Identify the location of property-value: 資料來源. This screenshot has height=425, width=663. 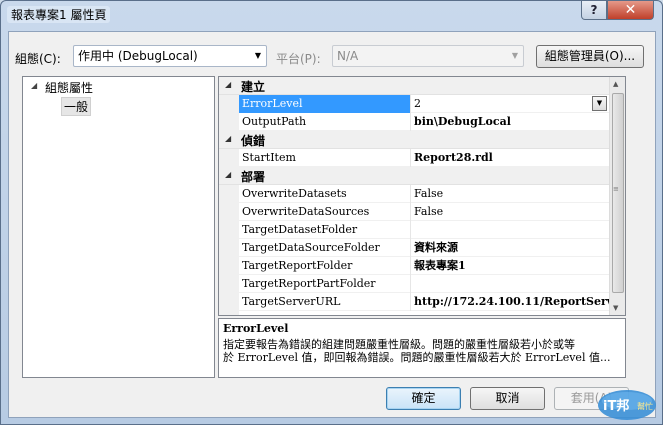
(510, 248).